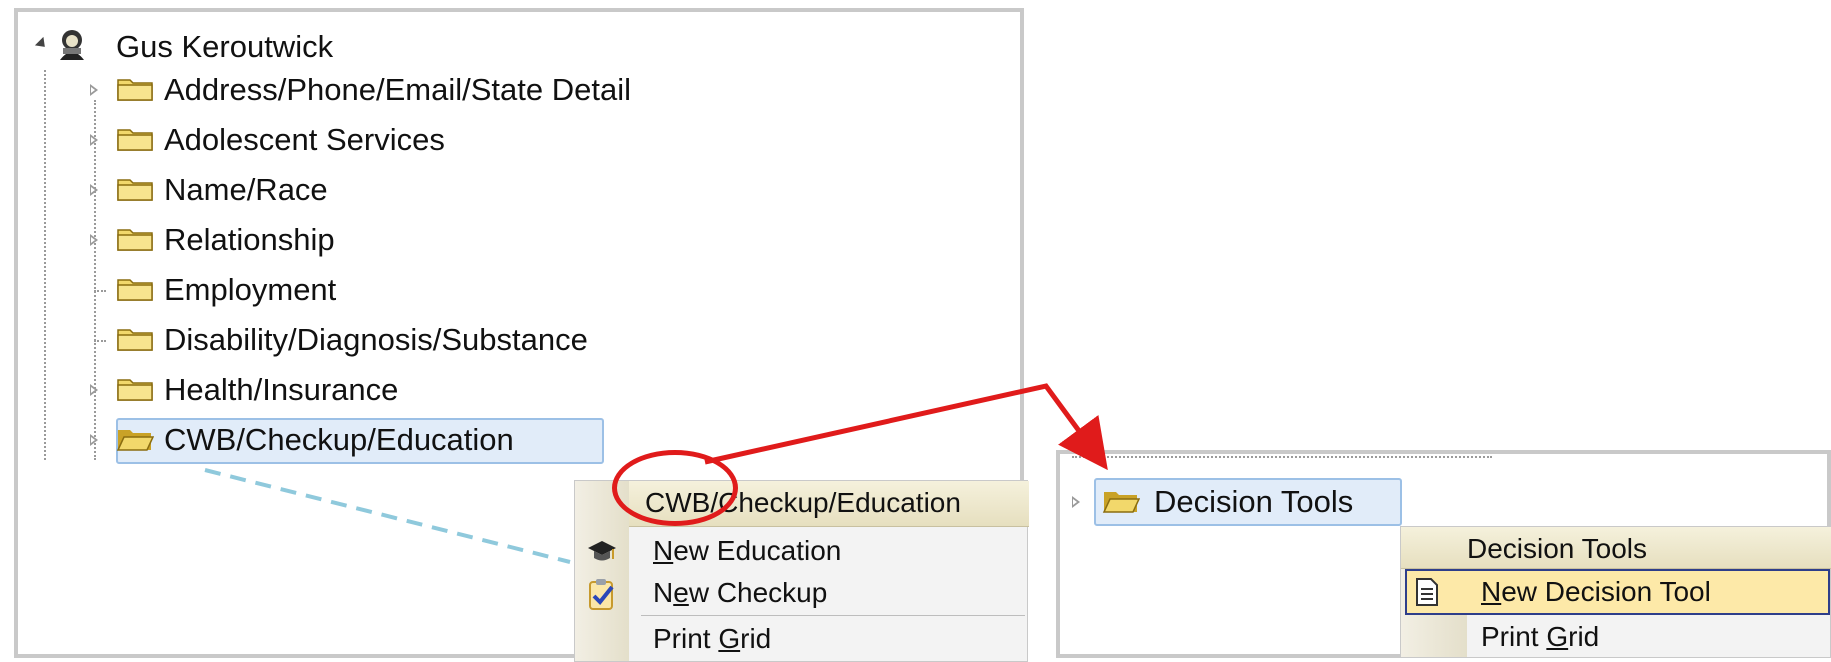  I want to click on tree-node-label: Adolescent Services, so click(304, 140).